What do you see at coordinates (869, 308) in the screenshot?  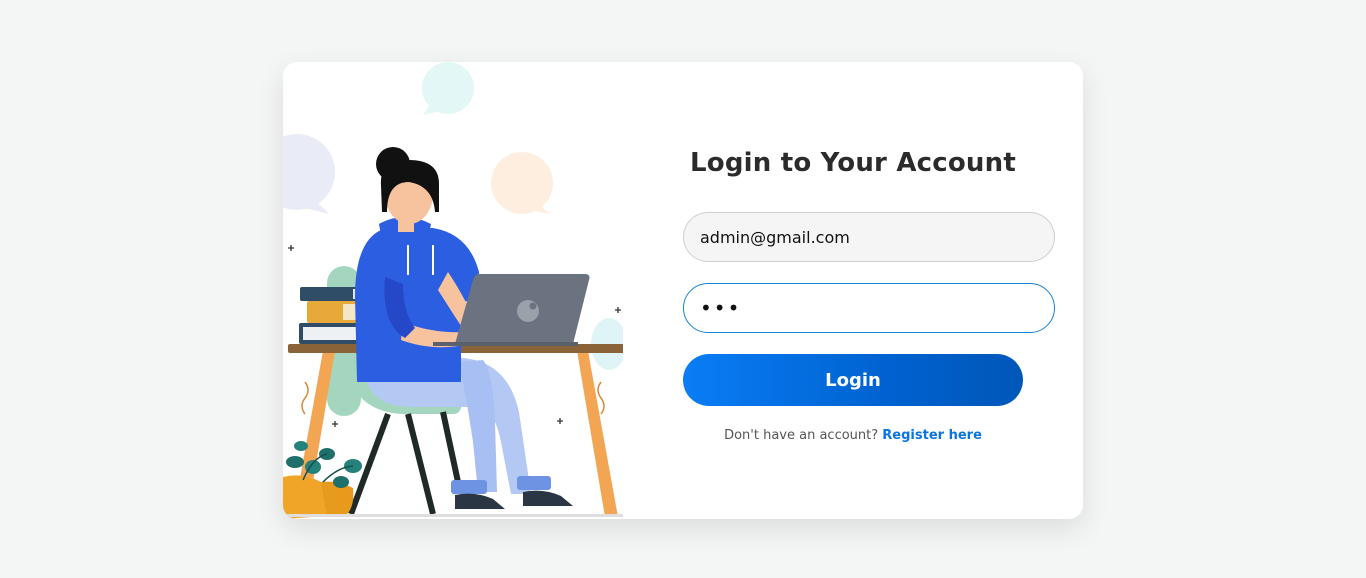 I see `password-field` at bounding box center [869, 308].